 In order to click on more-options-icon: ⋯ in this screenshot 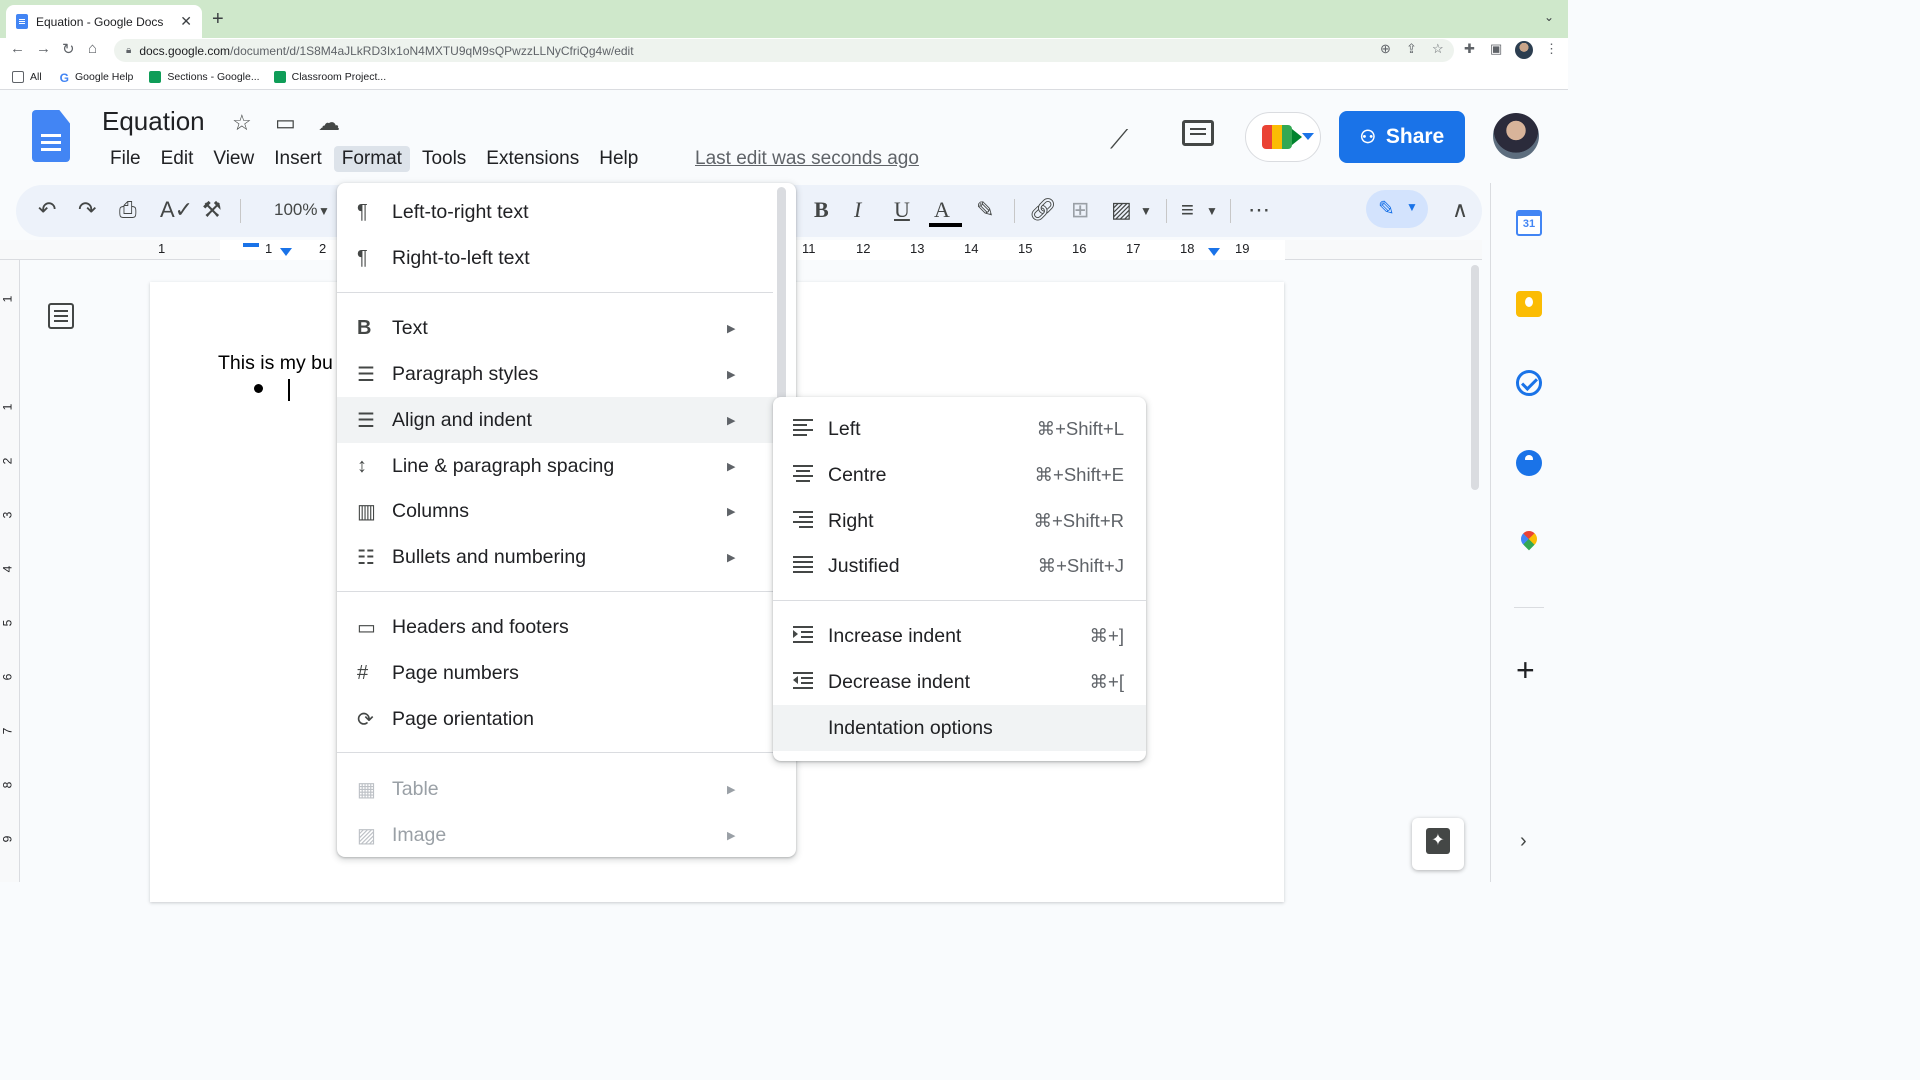, I will do `click(1259, 210)`.